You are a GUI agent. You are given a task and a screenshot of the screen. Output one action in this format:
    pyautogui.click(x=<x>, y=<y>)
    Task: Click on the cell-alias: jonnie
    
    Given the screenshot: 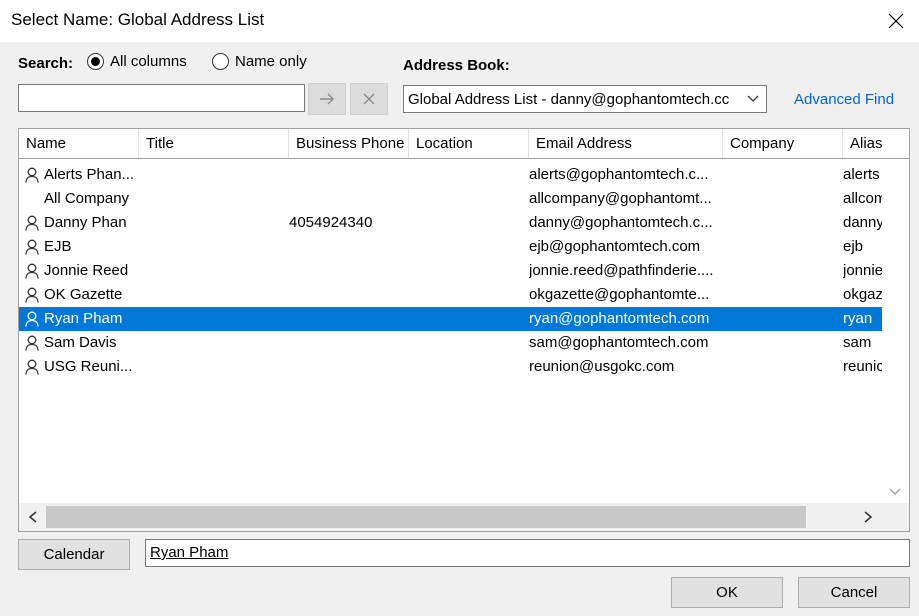 What is the action you would take?
    pyautogui.click(x=863, y=270)
    